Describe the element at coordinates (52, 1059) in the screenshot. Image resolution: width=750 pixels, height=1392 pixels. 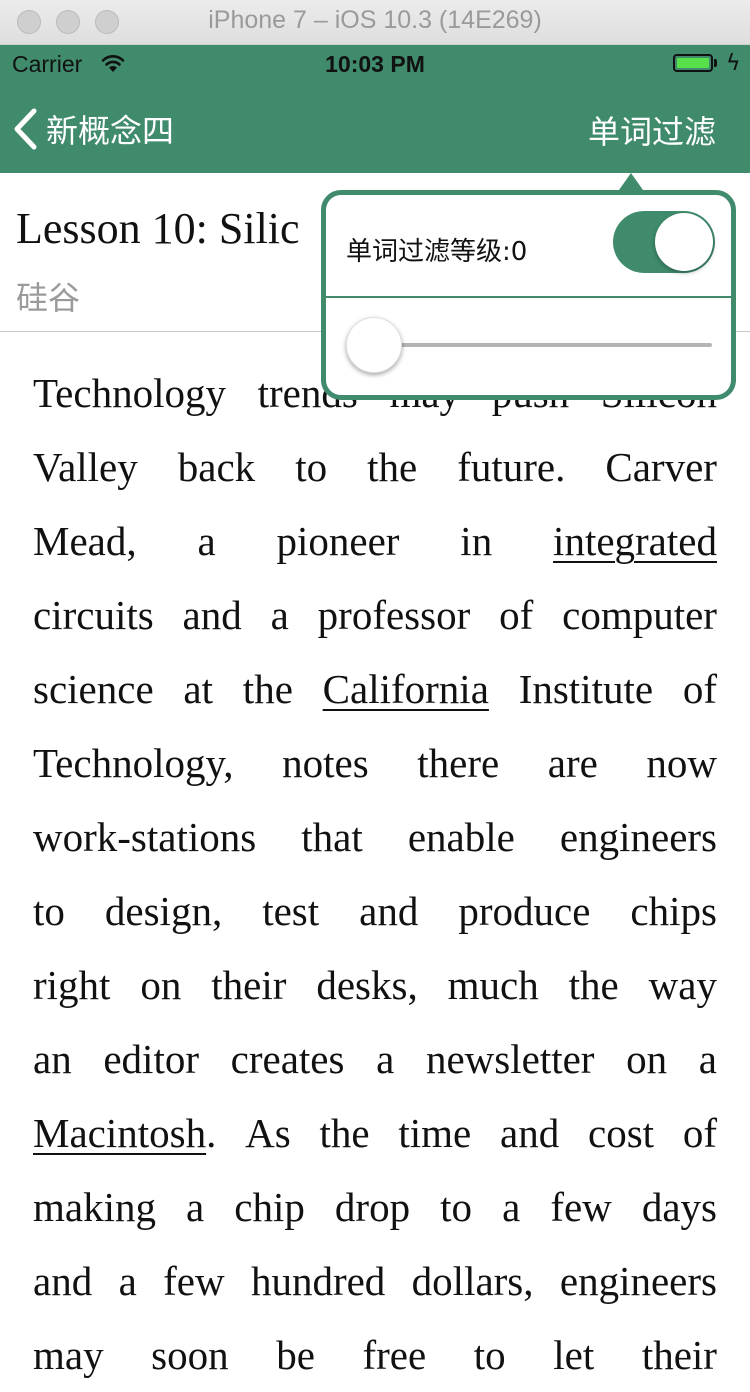
I see `word: an` at that location.